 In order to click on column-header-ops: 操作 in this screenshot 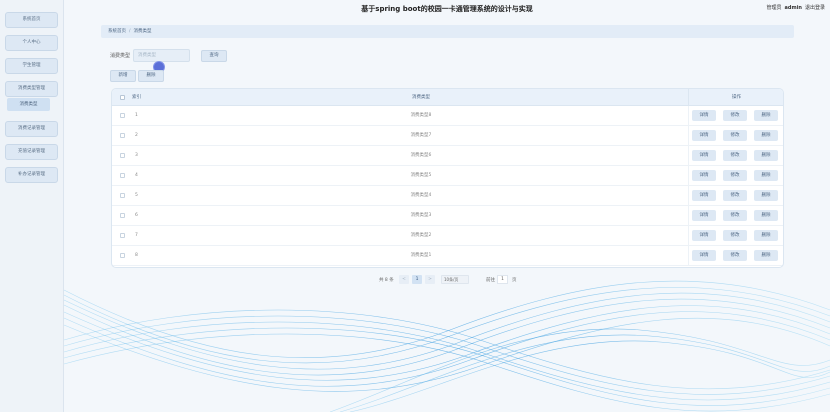, I will do `click(735, 97)`.